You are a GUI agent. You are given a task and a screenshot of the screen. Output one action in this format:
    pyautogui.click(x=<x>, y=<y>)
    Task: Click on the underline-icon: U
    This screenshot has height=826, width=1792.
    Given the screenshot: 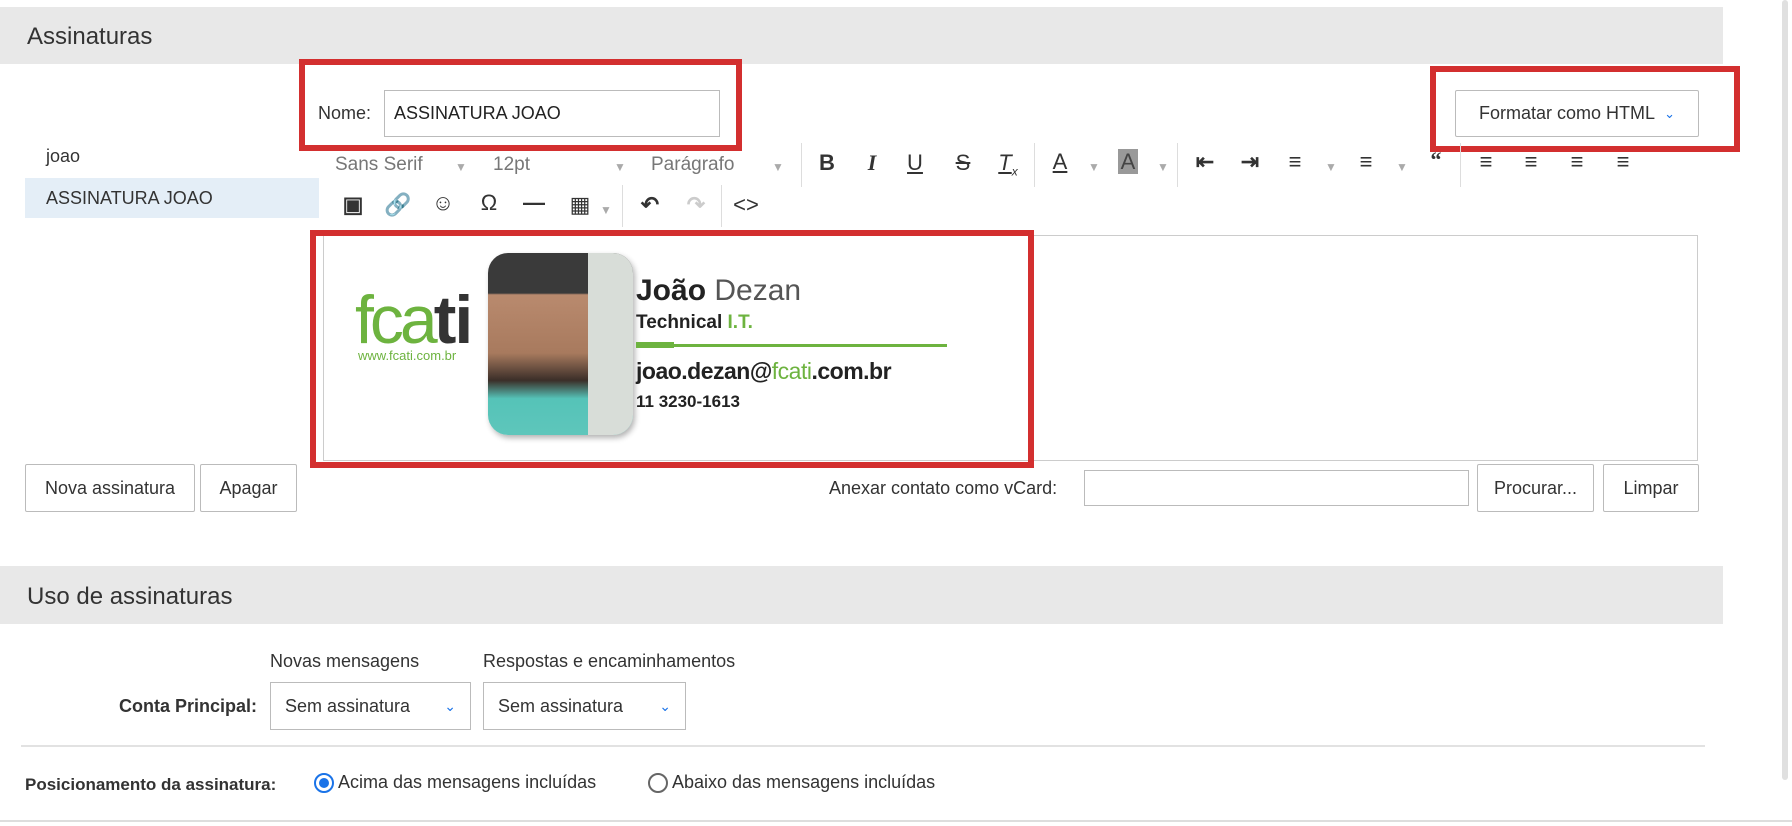 What is the action you would take?
    pyautogui.click(x=915, y=163)
    